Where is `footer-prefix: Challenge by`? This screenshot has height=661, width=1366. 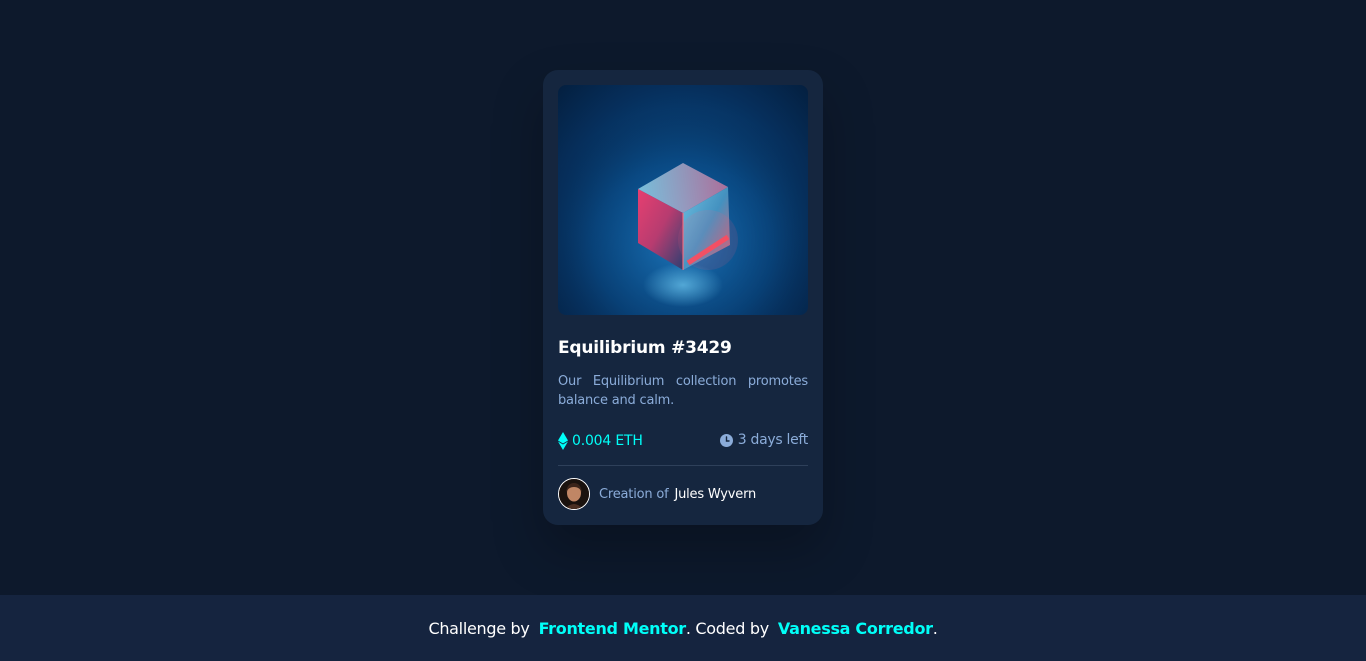 footer-prefix: Challenge by is located at coordinates (479, 628).